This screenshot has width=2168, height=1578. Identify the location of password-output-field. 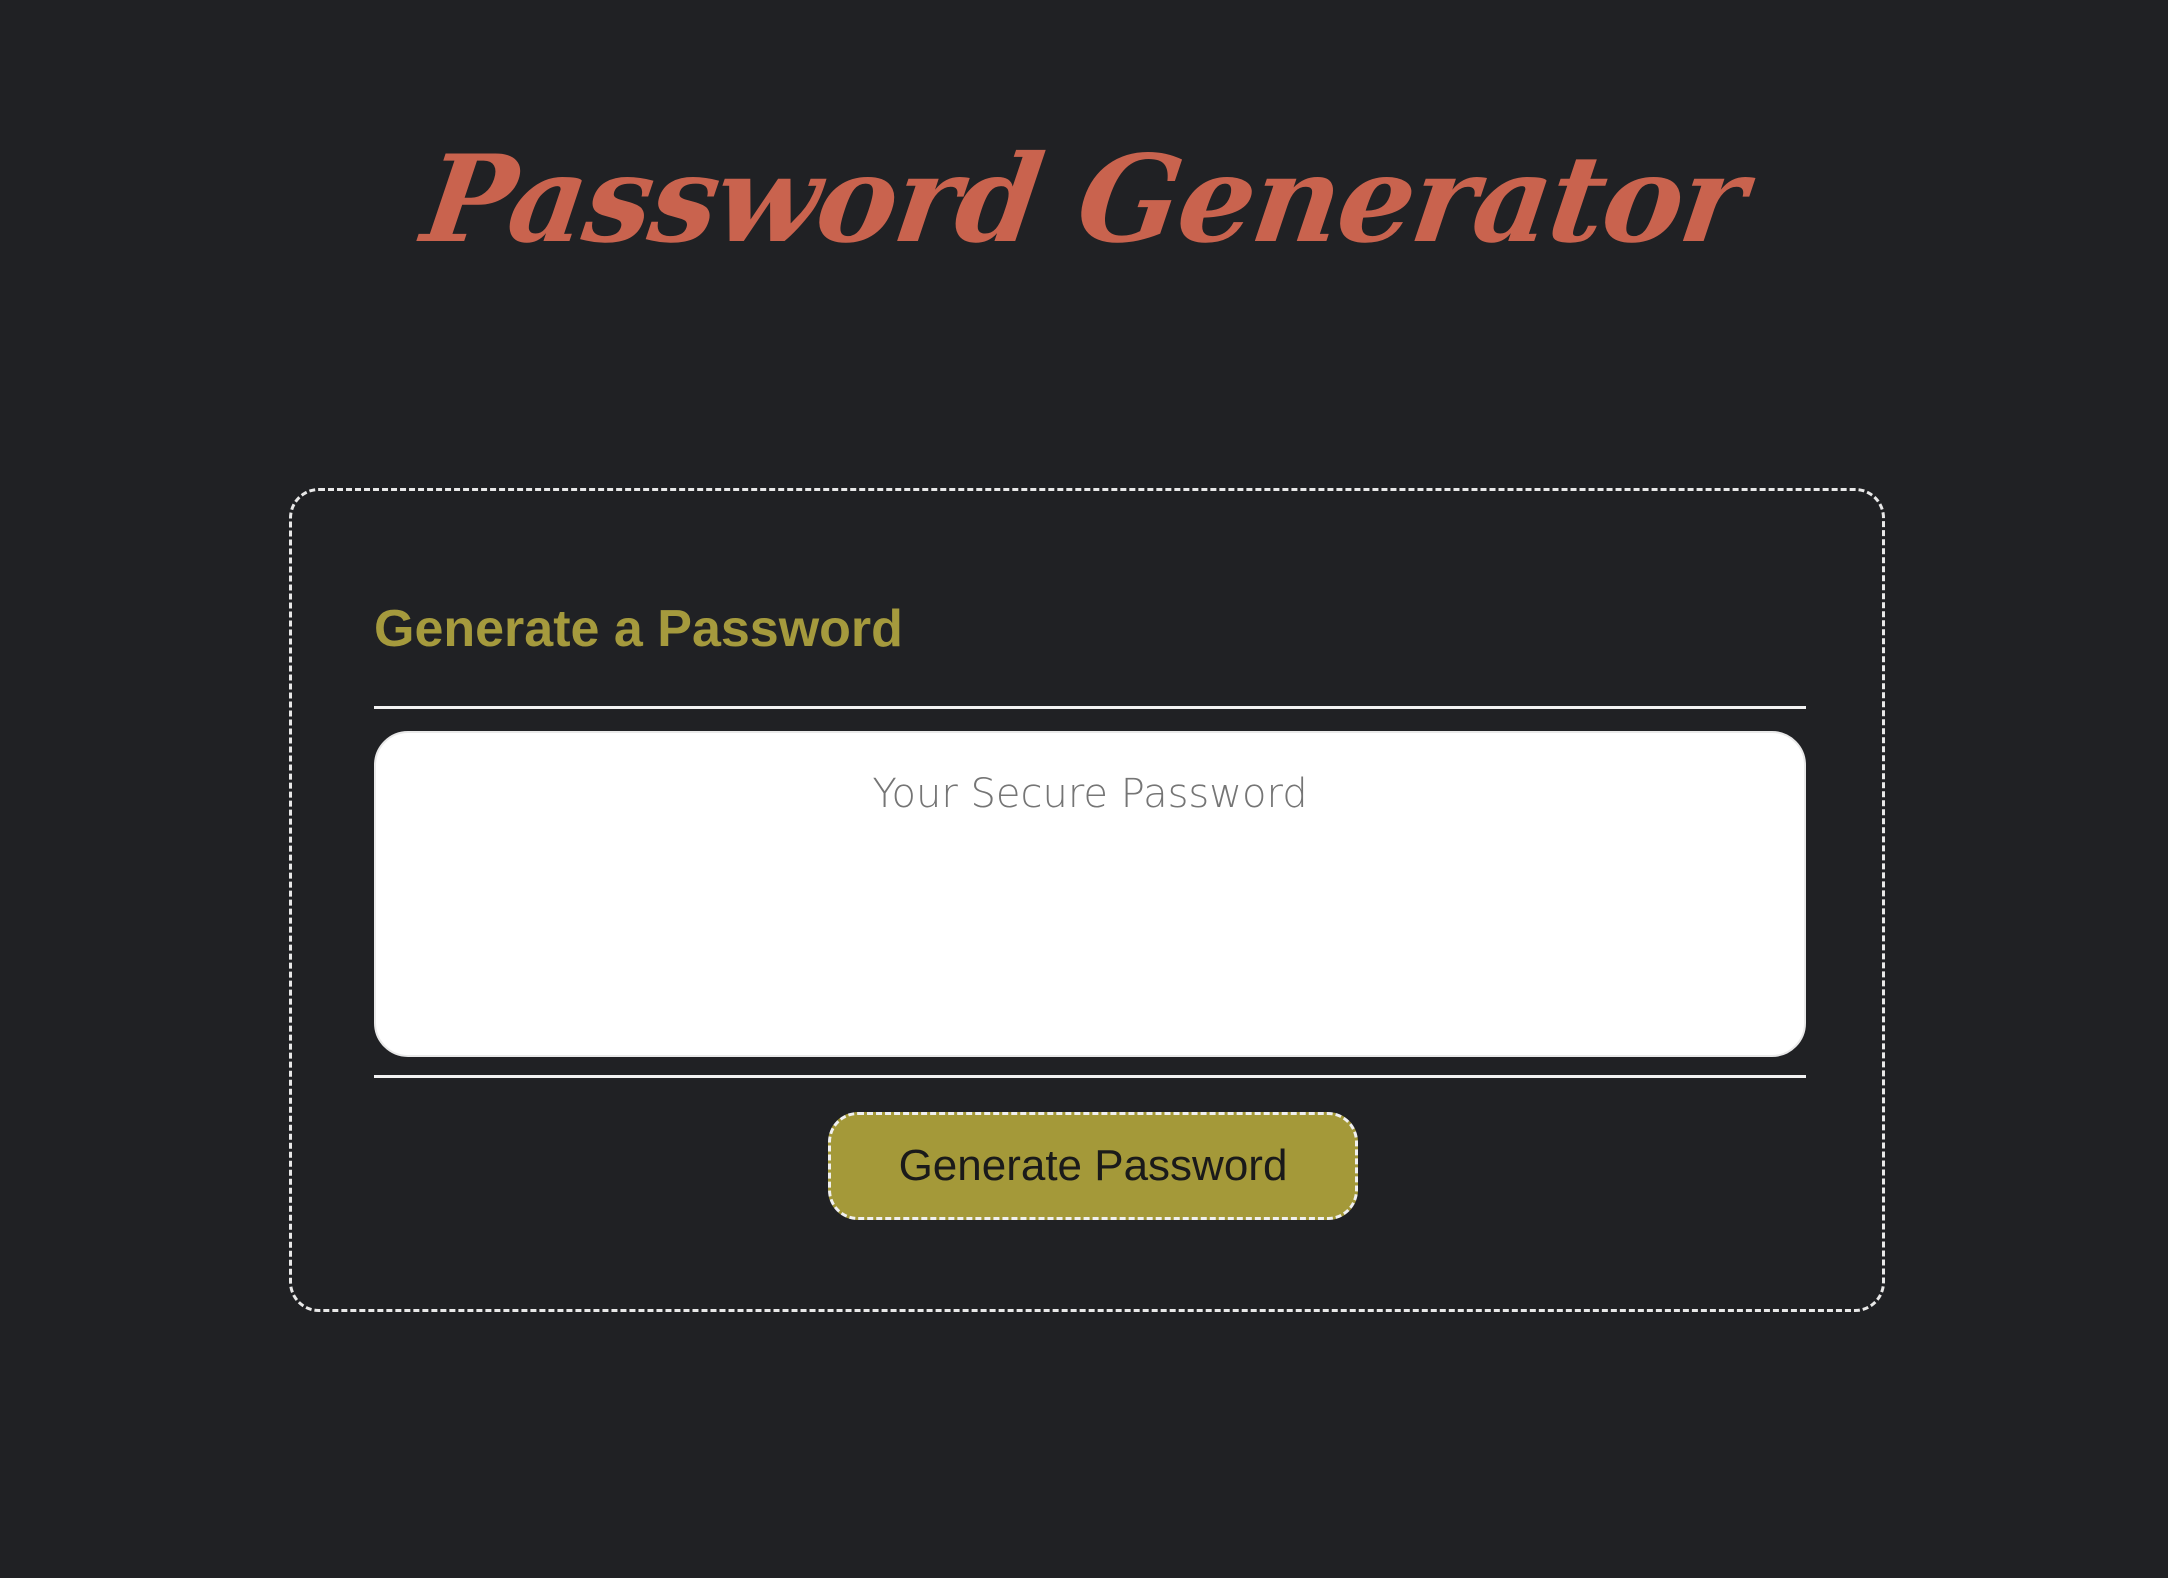
(1090, 894).